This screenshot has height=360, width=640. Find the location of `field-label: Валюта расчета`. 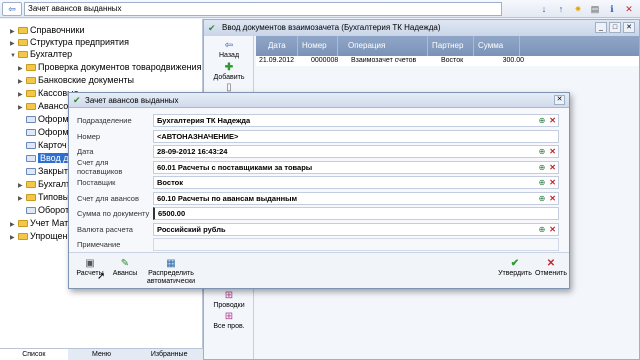

field-label: Валюта расчета is located at coordinates (105, 229).